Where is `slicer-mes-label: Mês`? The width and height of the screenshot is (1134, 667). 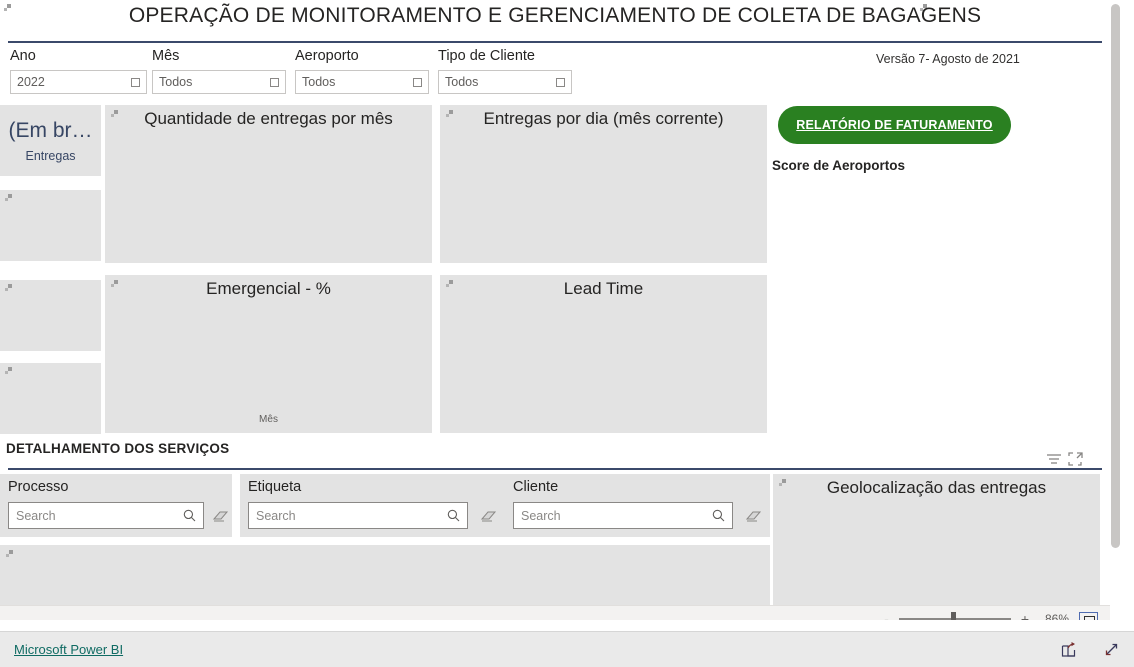
slicer-mes-label: Mês is located at coordinates (166, 56).